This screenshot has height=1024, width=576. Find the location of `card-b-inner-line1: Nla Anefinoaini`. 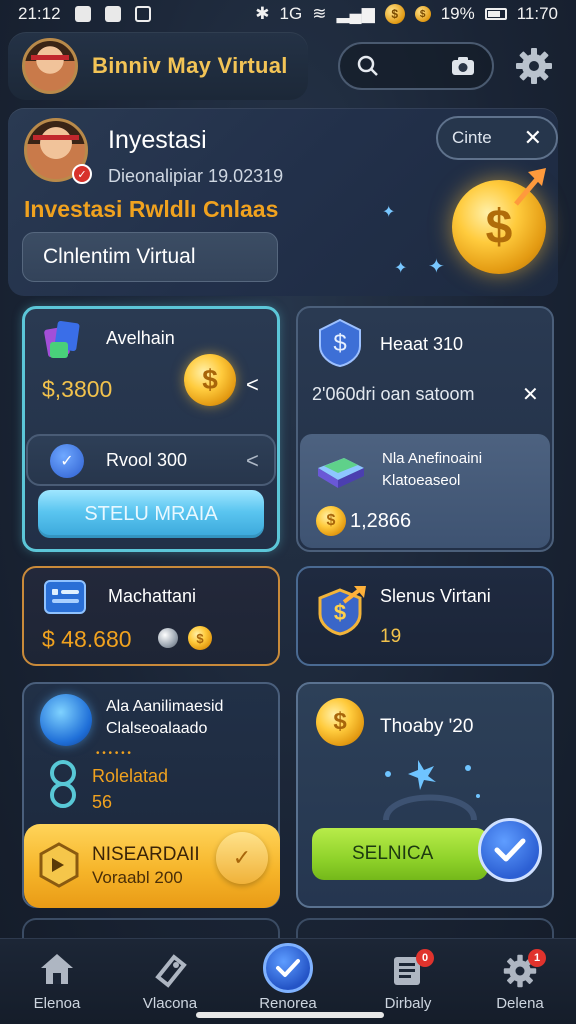

card-b-inner-line1: Nla Anefinoaini is located at coordinates (432, 458).